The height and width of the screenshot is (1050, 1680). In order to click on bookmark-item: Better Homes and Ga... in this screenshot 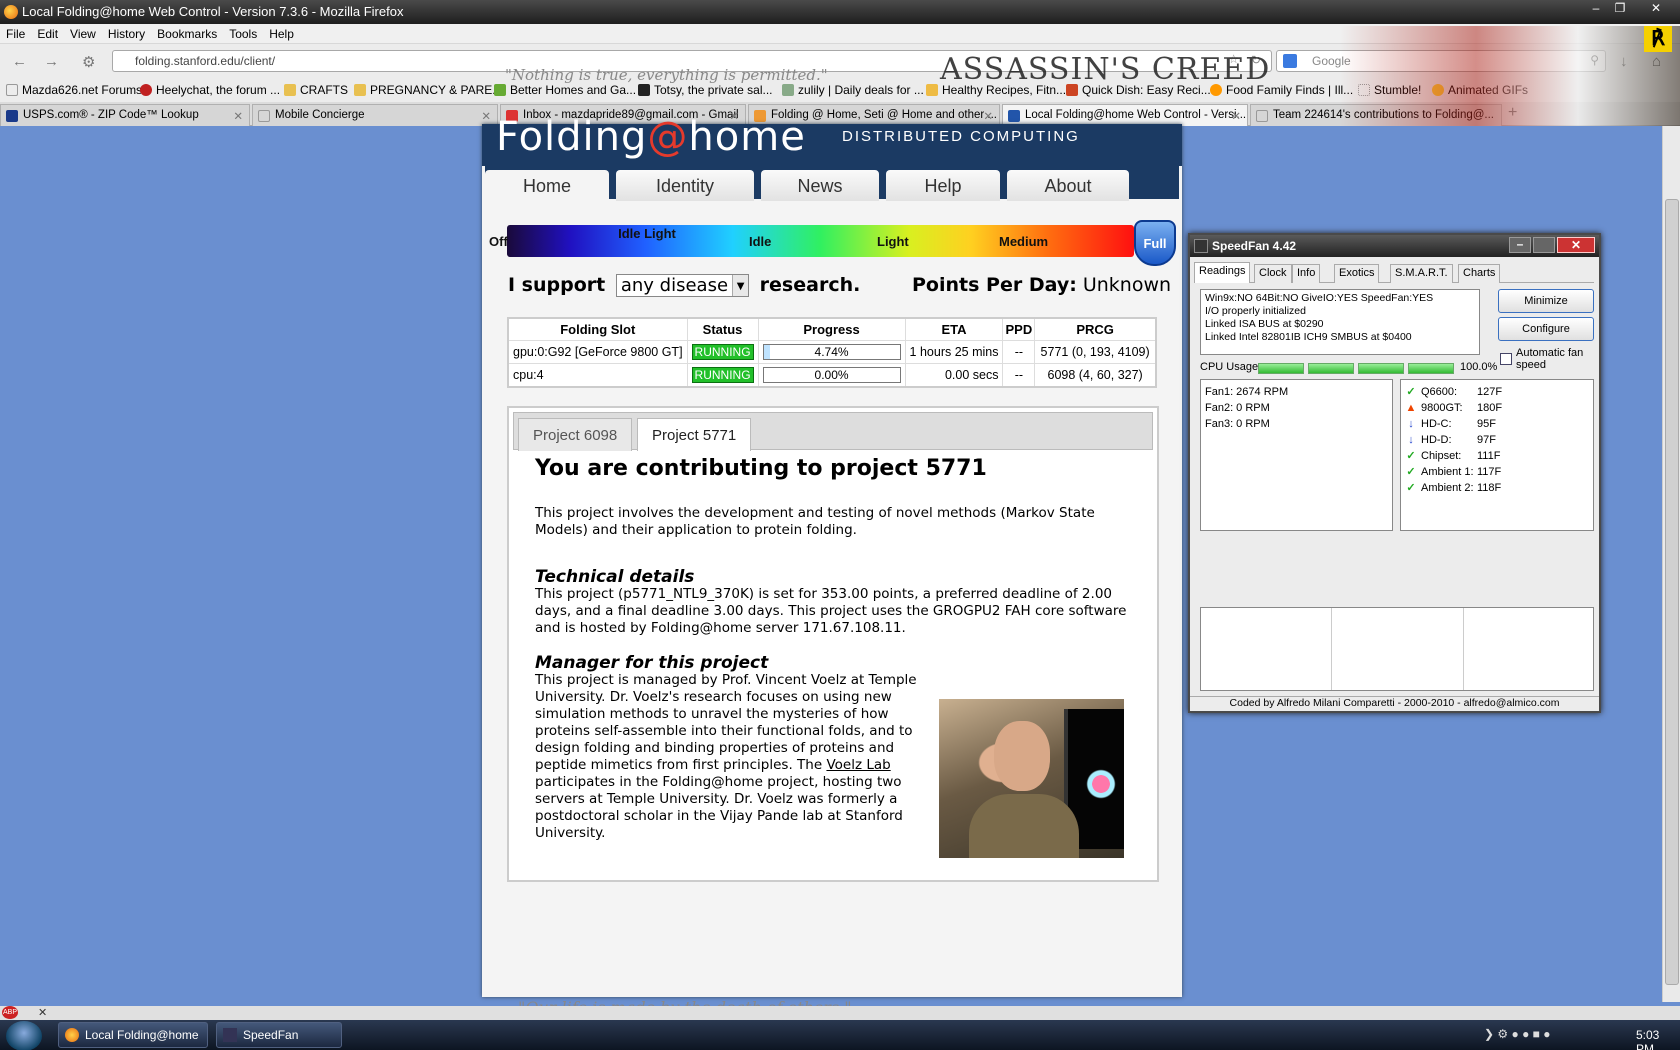, I will do `click(565, 90)`.